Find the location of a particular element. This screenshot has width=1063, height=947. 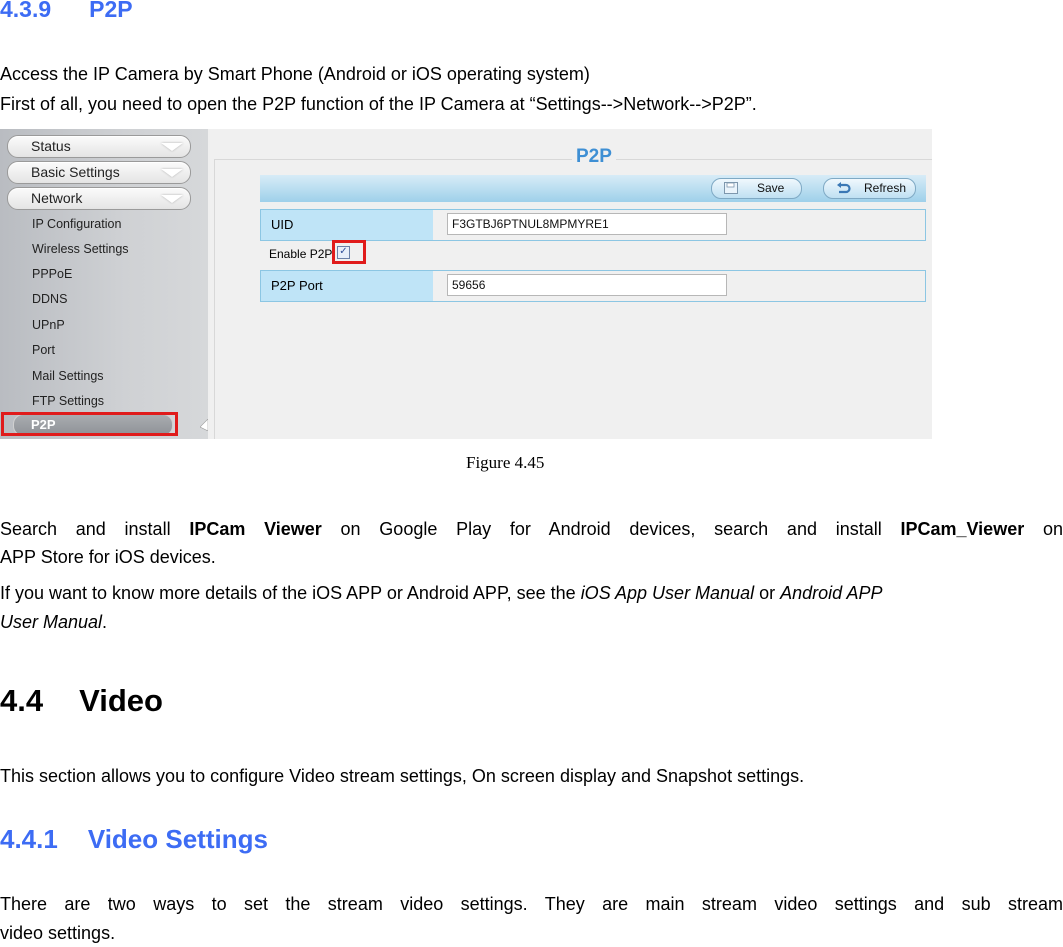

section-heading-4-4-1: 4.4.1 Video Settings is located at coordinates (134, 839).